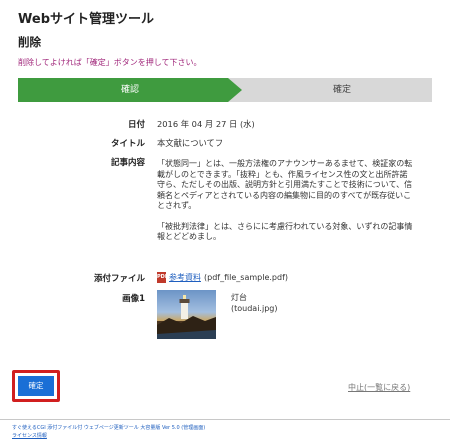  I want to click on image-title: 灯台, so click(239, 297).